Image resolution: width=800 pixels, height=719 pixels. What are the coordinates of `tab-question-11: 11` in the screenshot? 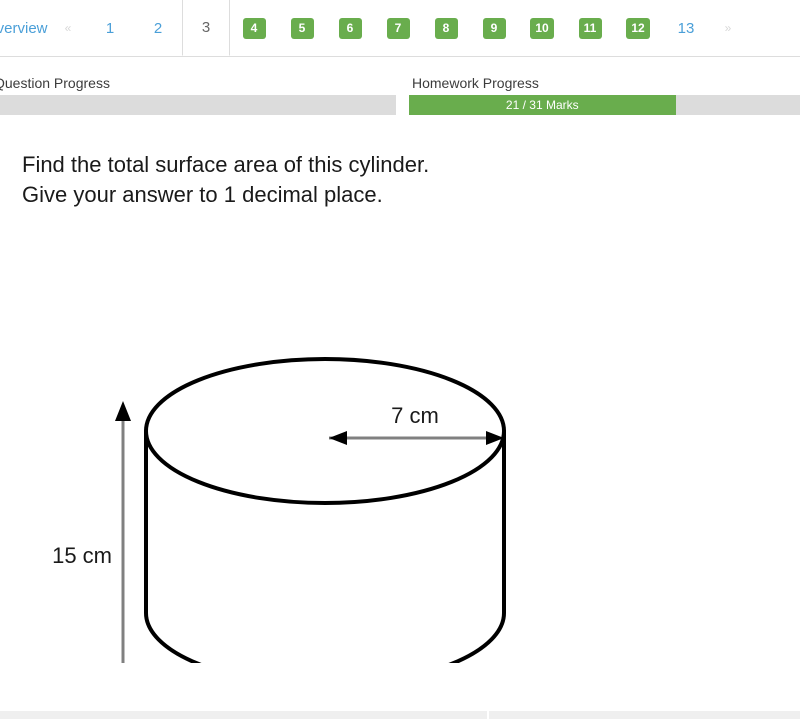 It's located at (590, 28).